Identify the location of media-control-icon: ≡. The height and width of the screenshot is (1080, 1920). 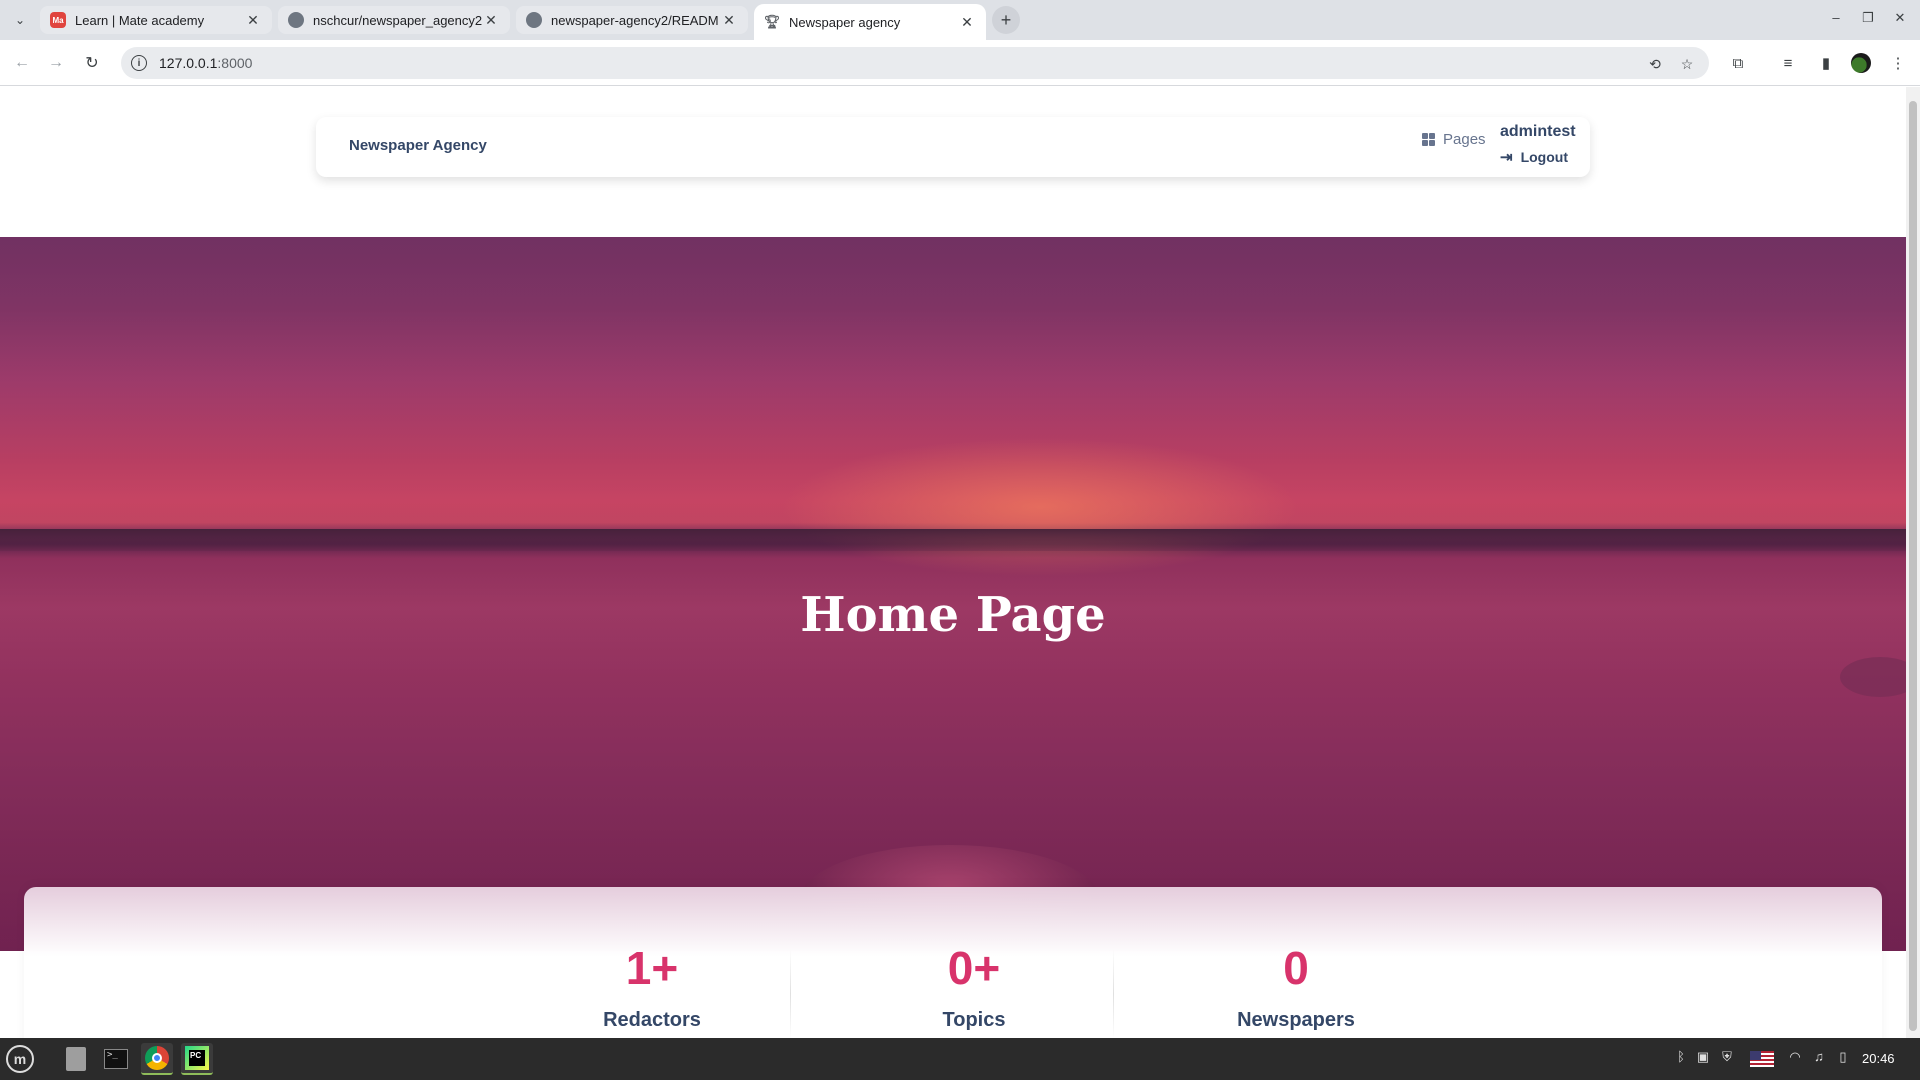
(1788, 63).